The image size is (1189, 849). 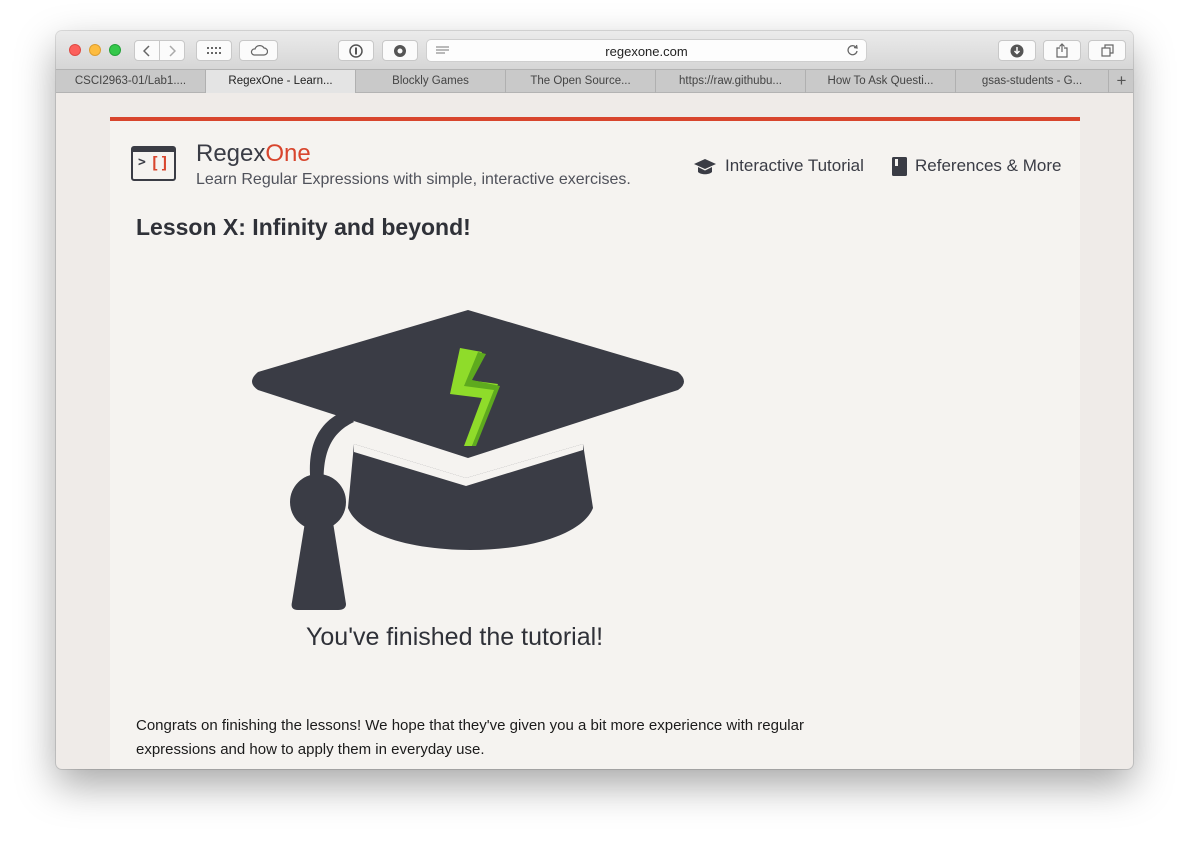 I want to click on nav-interactive-tutorial: Interactive Tutorial, so click(x=778, y=166).